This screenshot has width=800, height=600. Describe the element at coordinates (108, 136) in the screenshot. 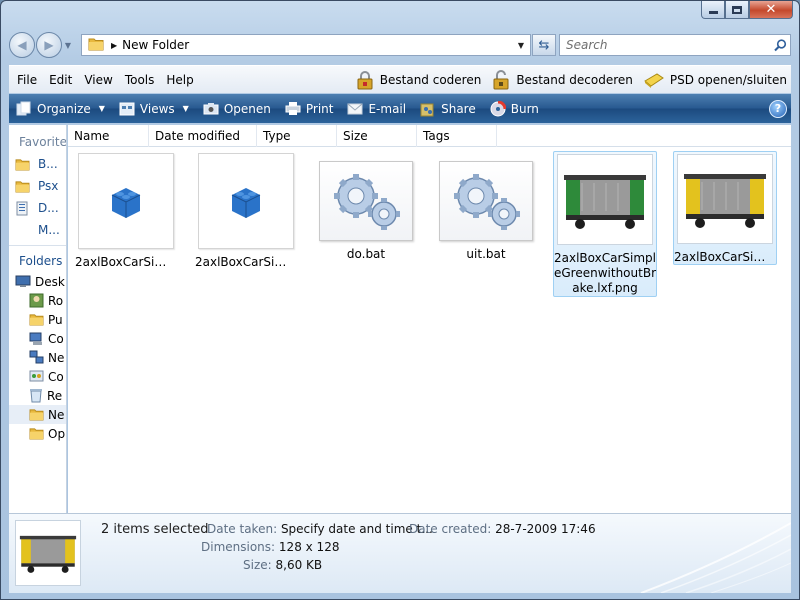

I see `column-header-name: Name` at that location.